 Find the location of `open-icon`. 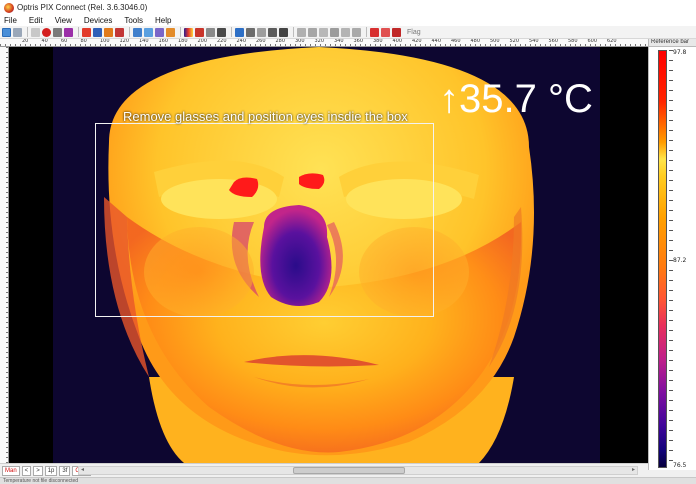

open-icon is located at coordinates (6, 32).